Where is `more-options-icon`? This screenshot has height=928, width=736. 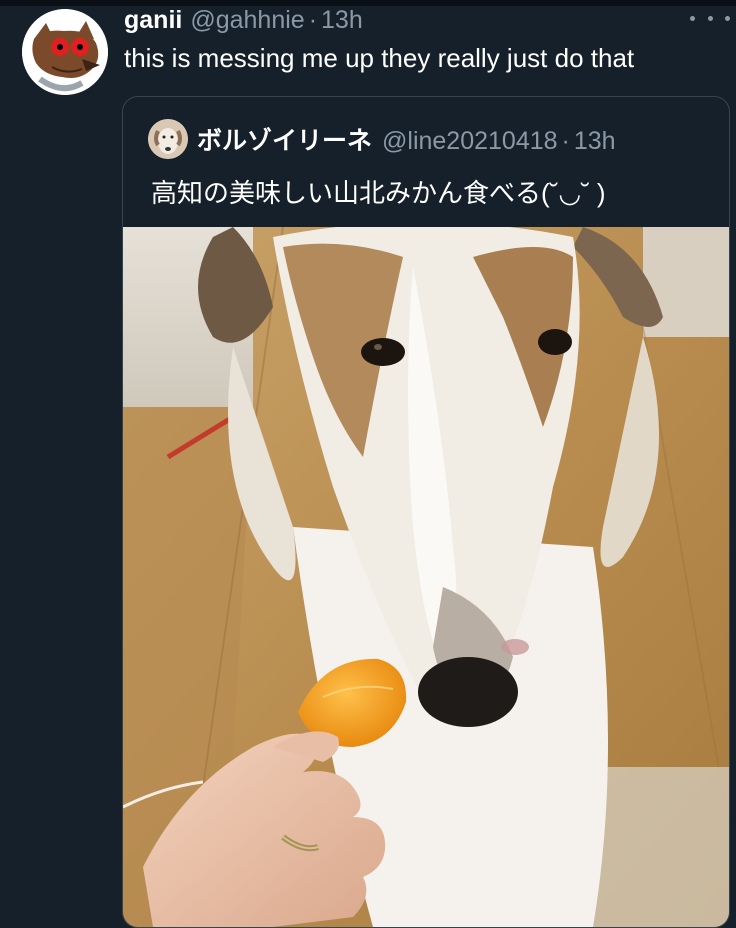 more-options-icon is located at coordinates (710, 18).